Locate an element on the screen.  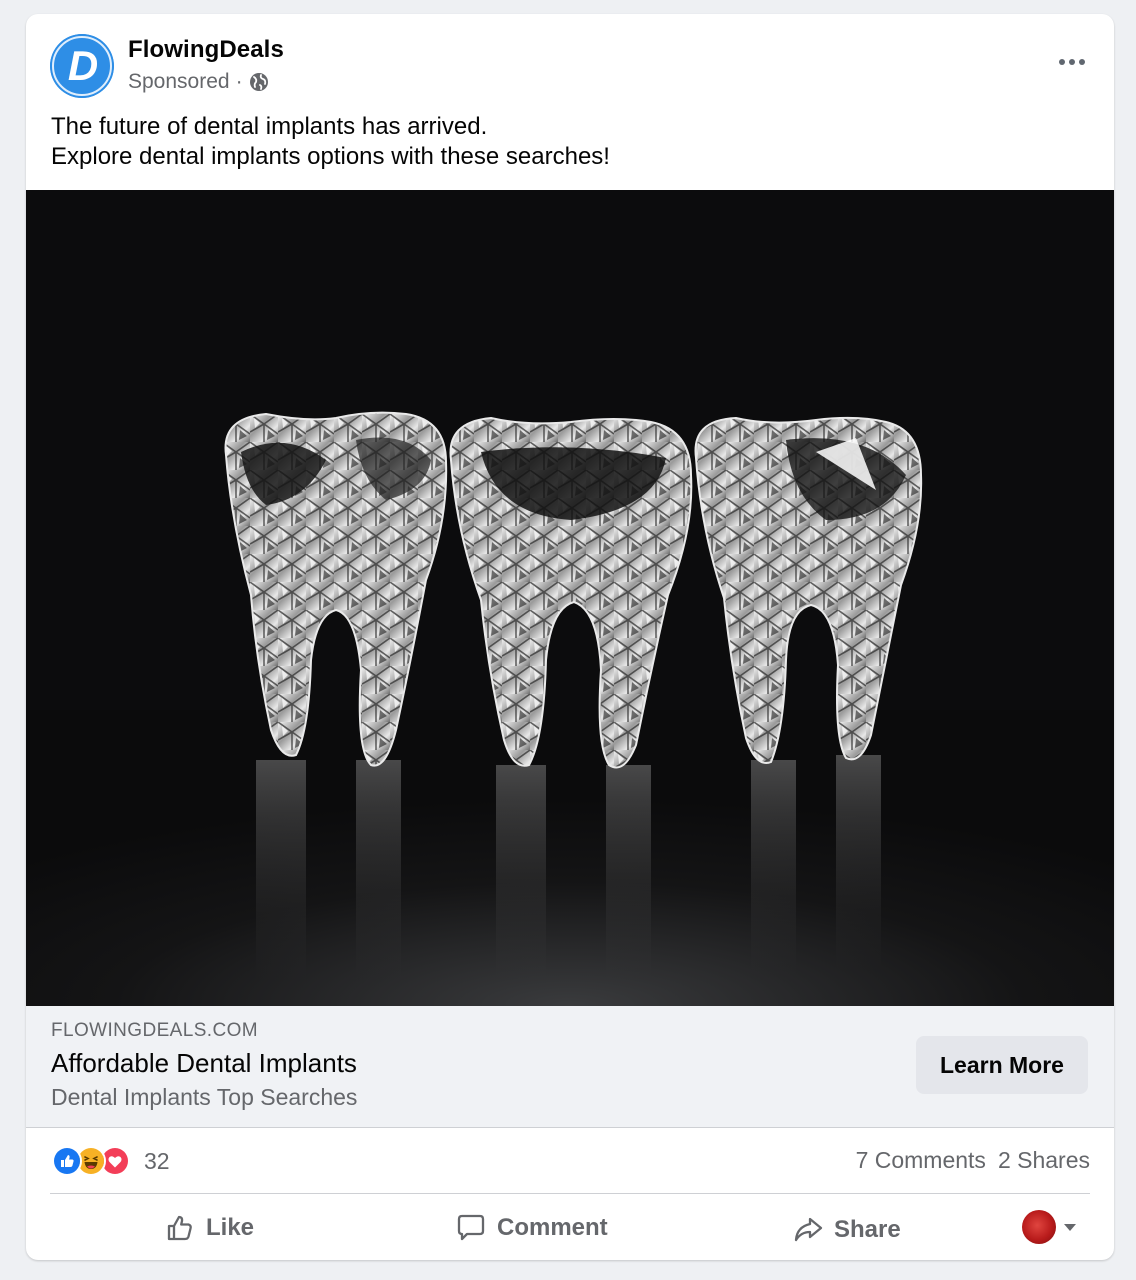
comment-button: Comment is located at coordinates (531, 1228).